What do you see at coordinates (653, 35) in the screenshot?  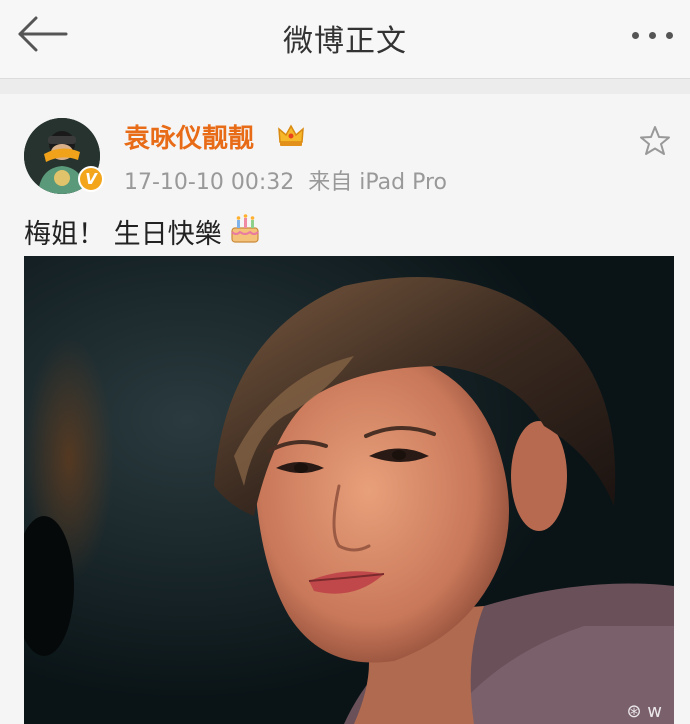 I see `more-options-button` at bounding box center [653, 35].